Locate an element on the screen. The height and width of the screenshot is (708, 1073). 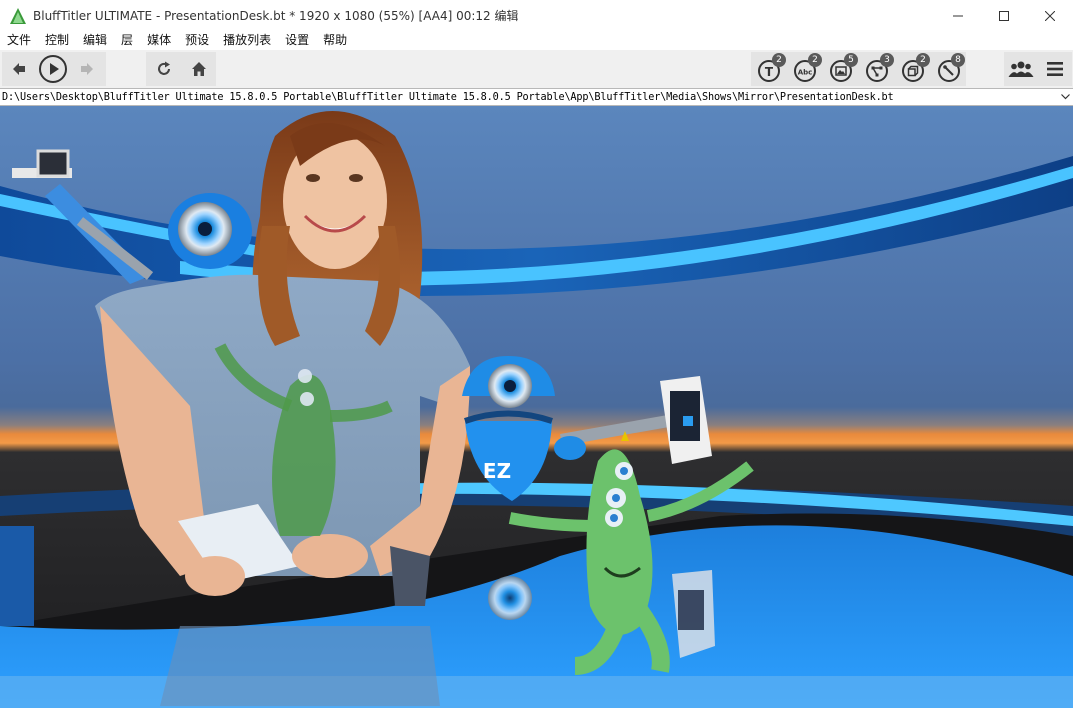
text-layer-count: 2 is located at coordinates (779, 60).